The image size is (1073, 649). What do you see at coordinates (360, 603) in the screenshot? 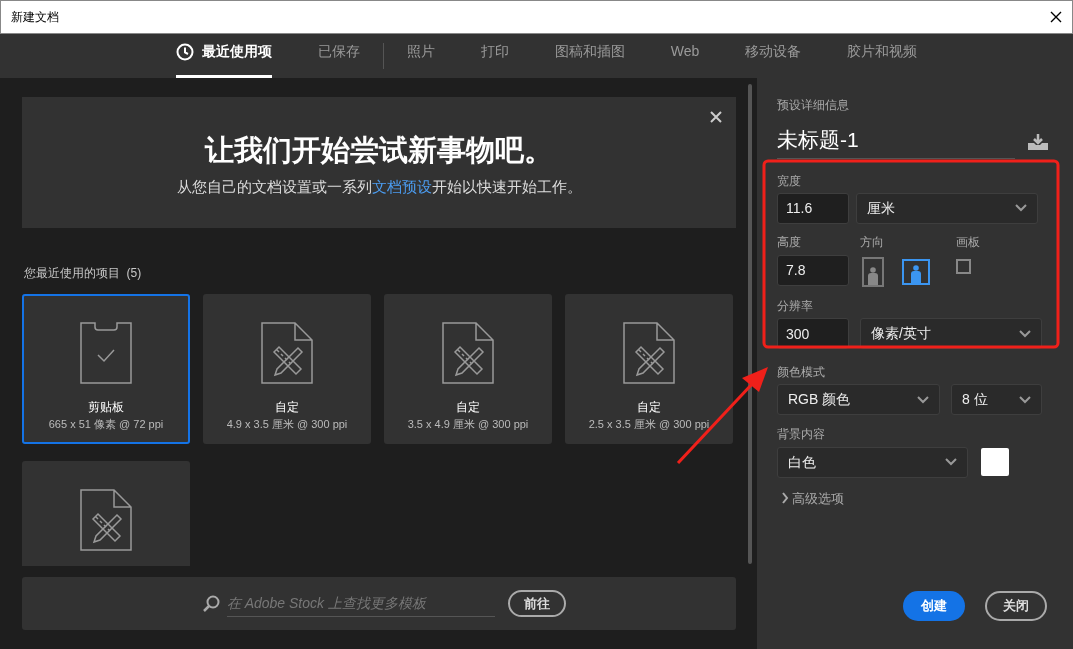
I see `search-field: 在 Adobe Stock 上查找更多模板` at bounding box center [360, 603].